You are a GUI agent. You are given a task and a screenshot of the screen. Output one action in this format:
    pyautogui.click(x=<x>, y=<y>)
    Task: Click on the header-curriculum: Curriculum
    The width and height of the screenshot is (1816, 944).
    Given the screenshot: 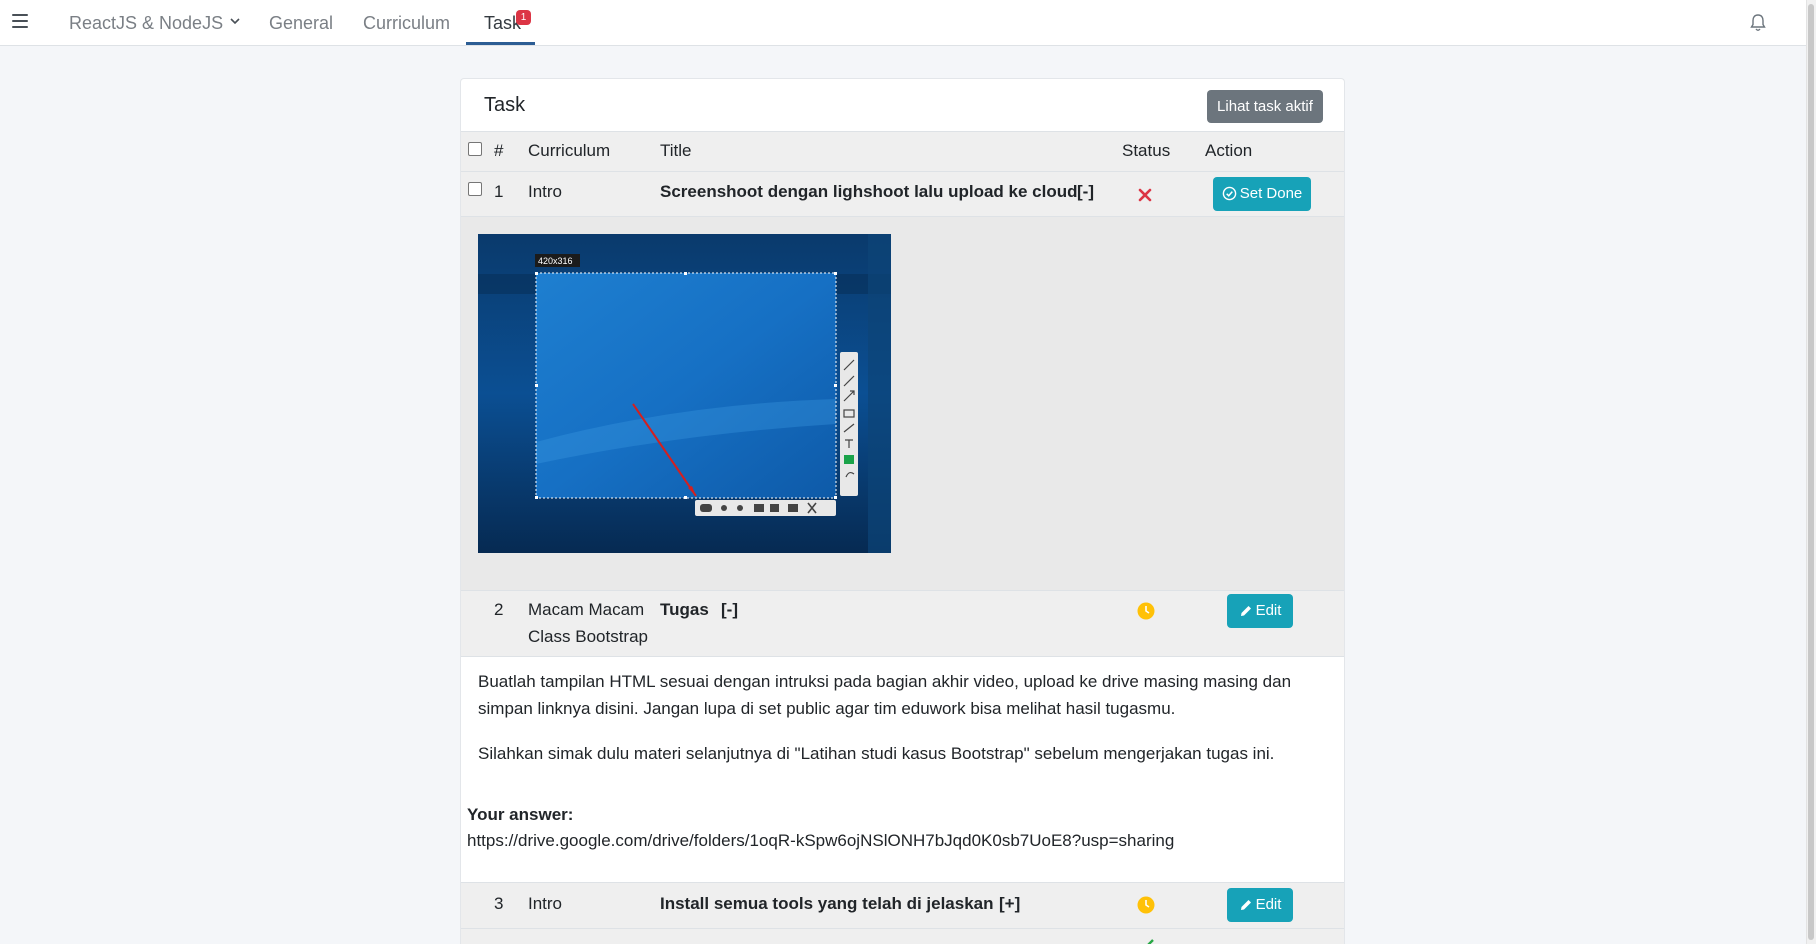 What is the action you would take?
    pyautogui.click(x=569, y=150)
    